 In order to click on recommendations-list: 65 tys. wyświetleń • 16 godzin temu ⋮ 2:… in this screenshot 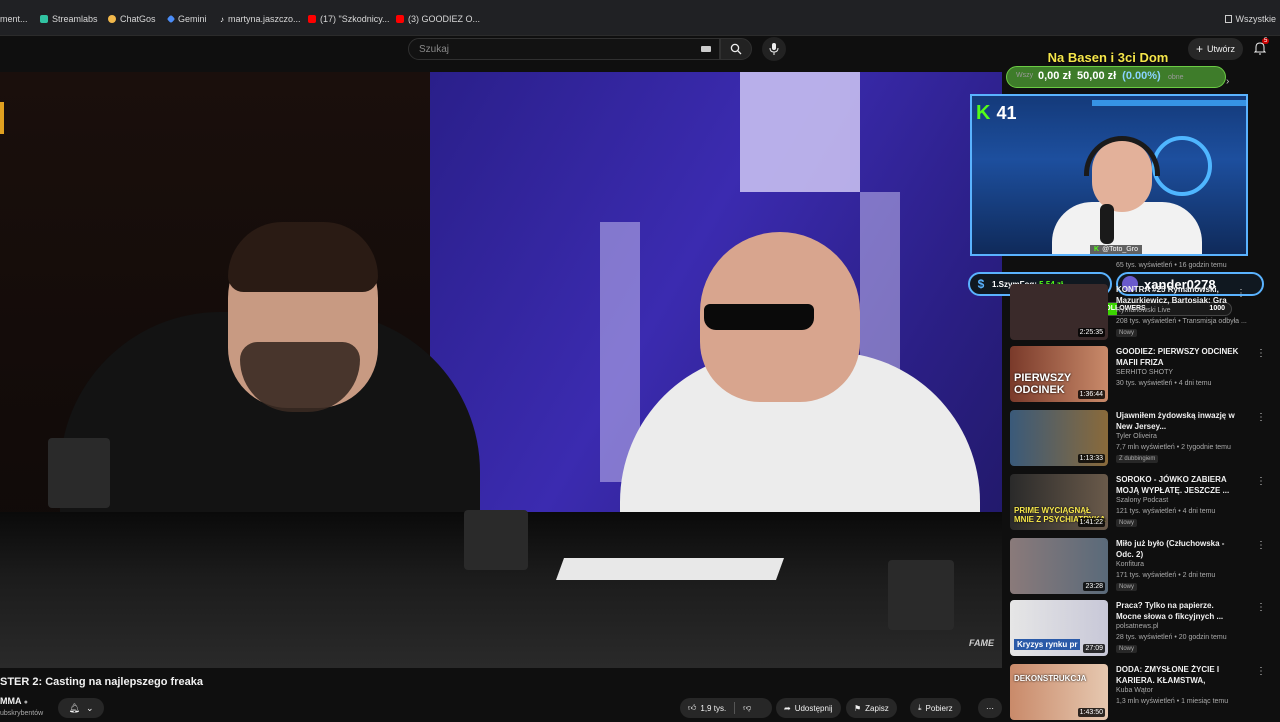, I will do `click(1142, 489)`.